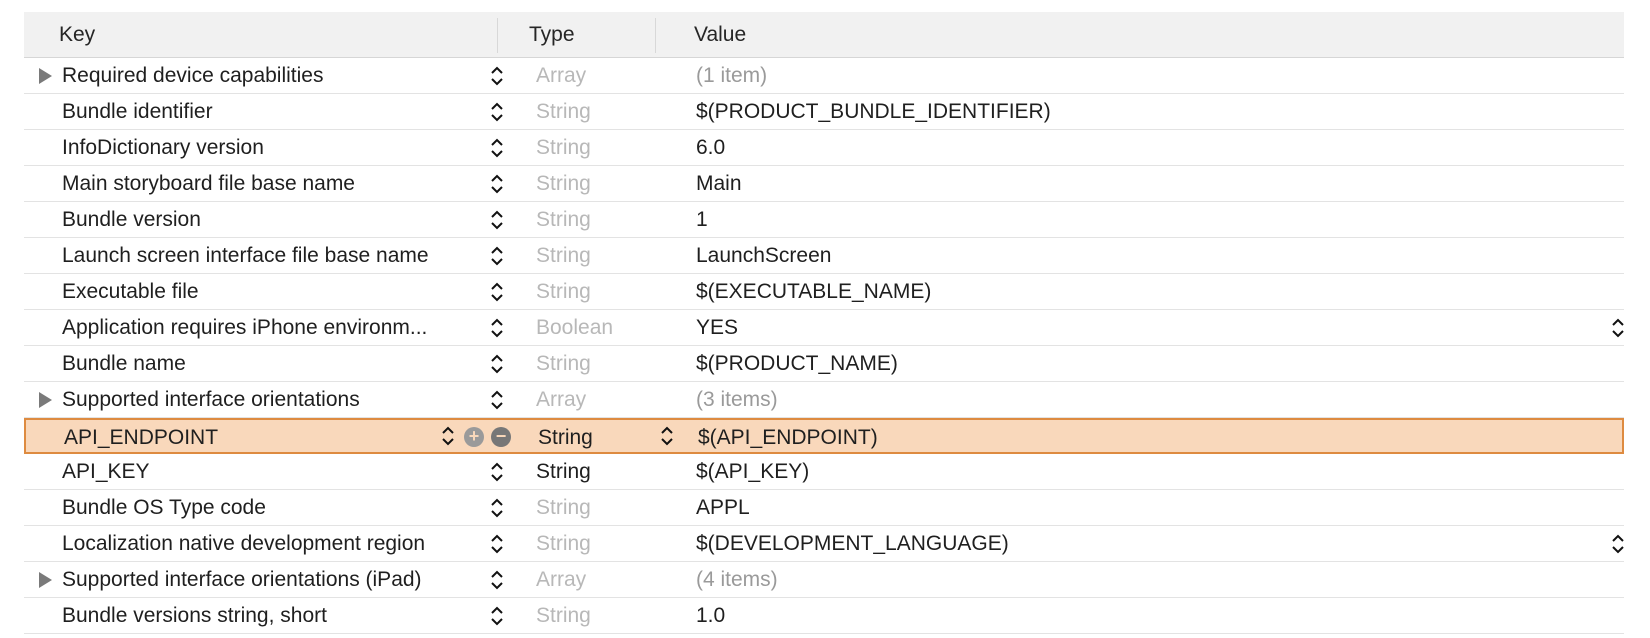 The width and height of the screenshot is (1650, 638). What do you see at coordinates (1128, 438) in the screenshot?
I see `property-value: $(API_ENDPOINT)` at bounding box center [1128, 438].